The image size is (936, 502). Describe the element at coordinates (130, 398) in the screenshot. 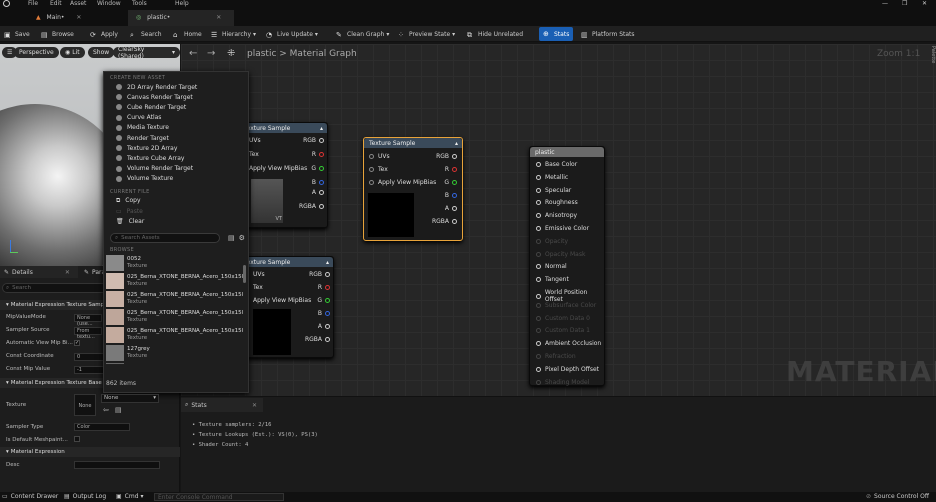

I see `none-dropdown: None ▾` at that location.